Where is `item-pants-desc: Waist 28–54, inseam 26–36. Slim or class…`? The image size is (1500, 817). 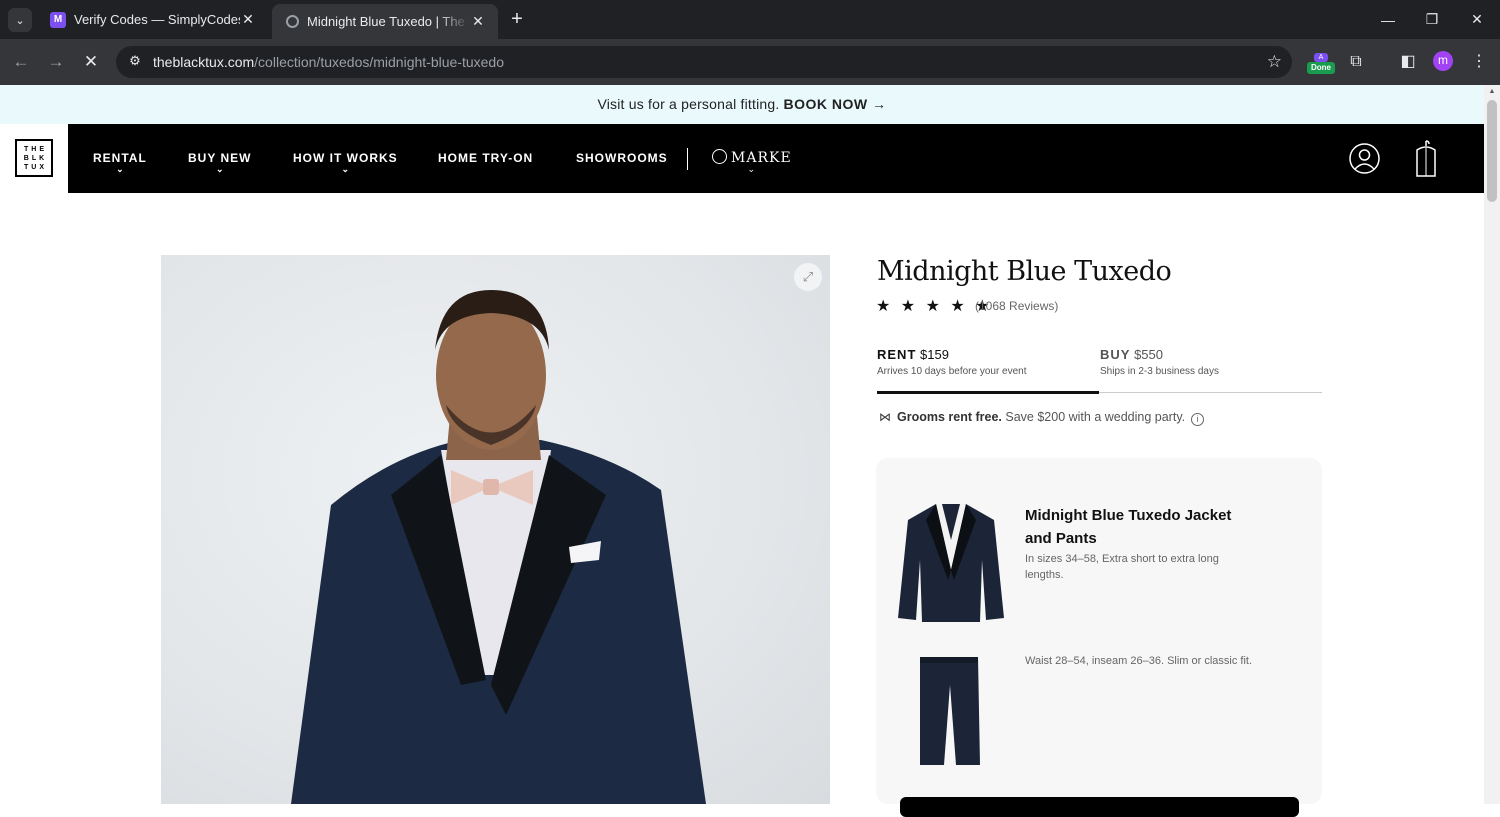 item-pants-desc: Waist 28–54, inseam 26–36. Slim or class… is located at coordinates (1139, 661).